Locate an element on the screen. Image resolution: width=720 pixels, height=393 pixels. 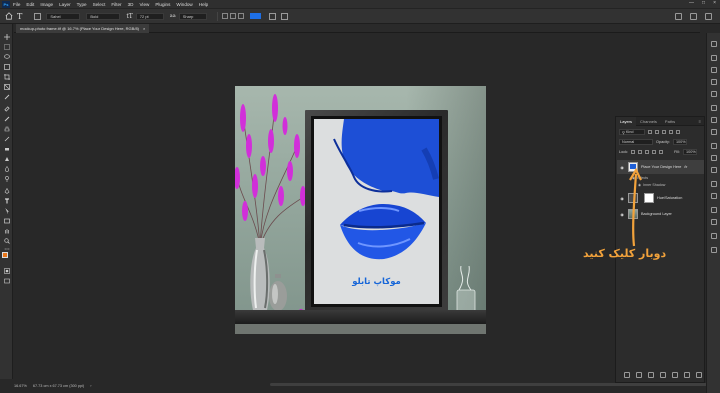
menu-type: Type is located at coordinates (82, 4).